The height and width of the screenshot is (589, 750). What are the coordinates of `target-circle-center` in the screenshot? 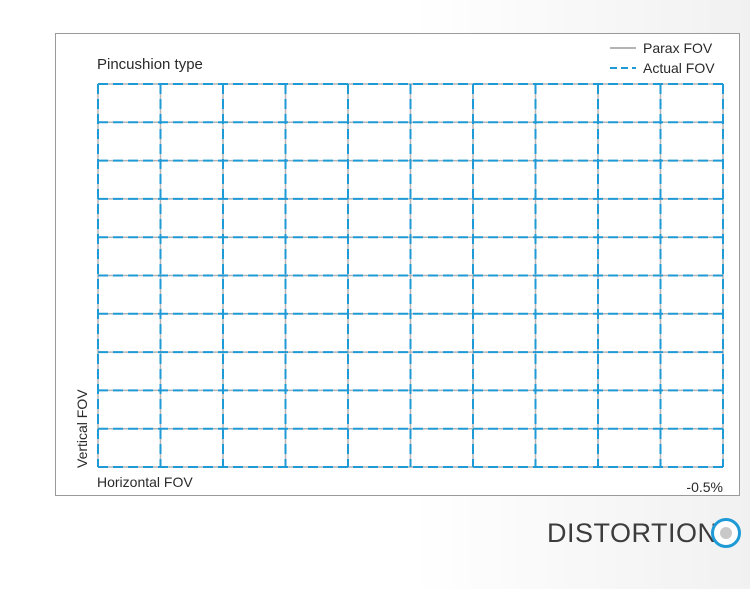 It's located at (726, 533).